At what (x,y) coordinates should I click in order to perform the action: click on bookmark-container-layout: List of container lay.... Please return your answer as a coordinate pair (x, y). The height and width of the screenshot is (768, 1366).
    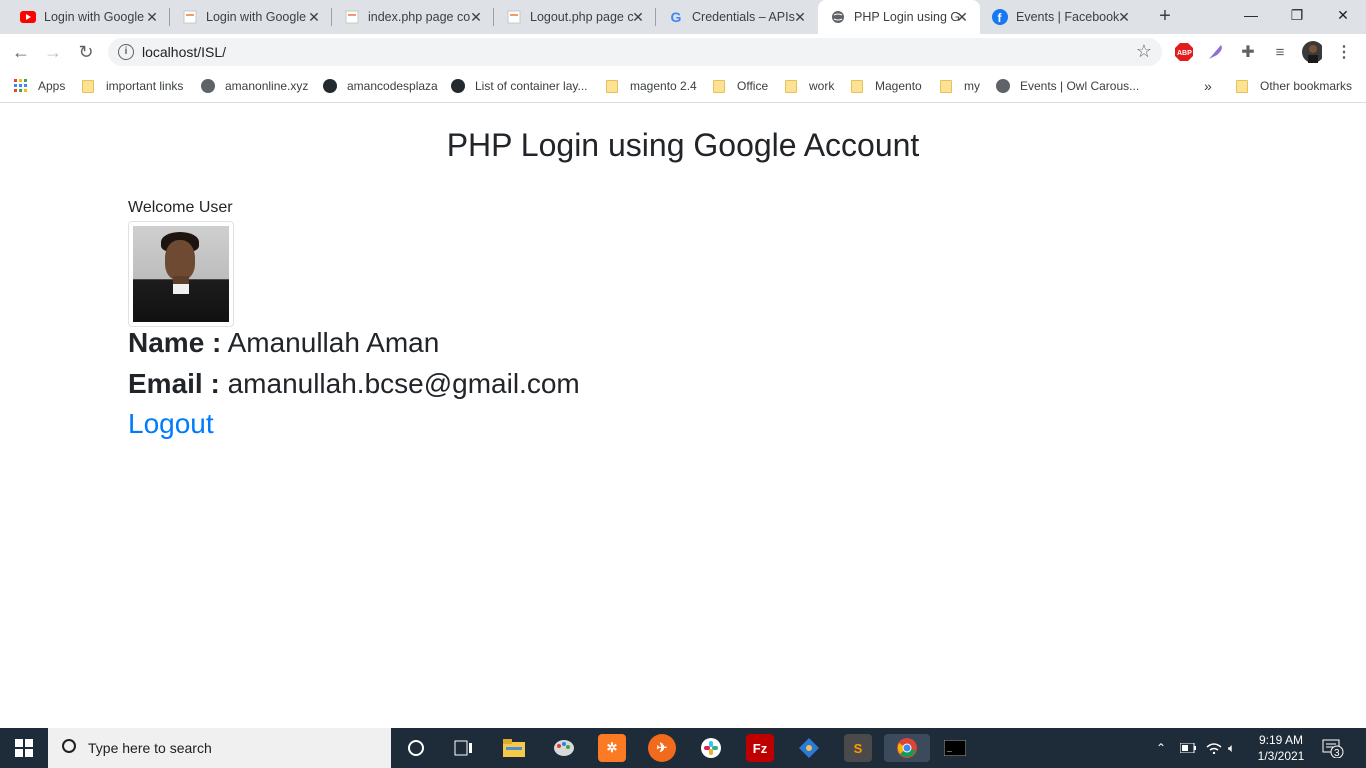
    Looking at the image, I should click on (519, 86).